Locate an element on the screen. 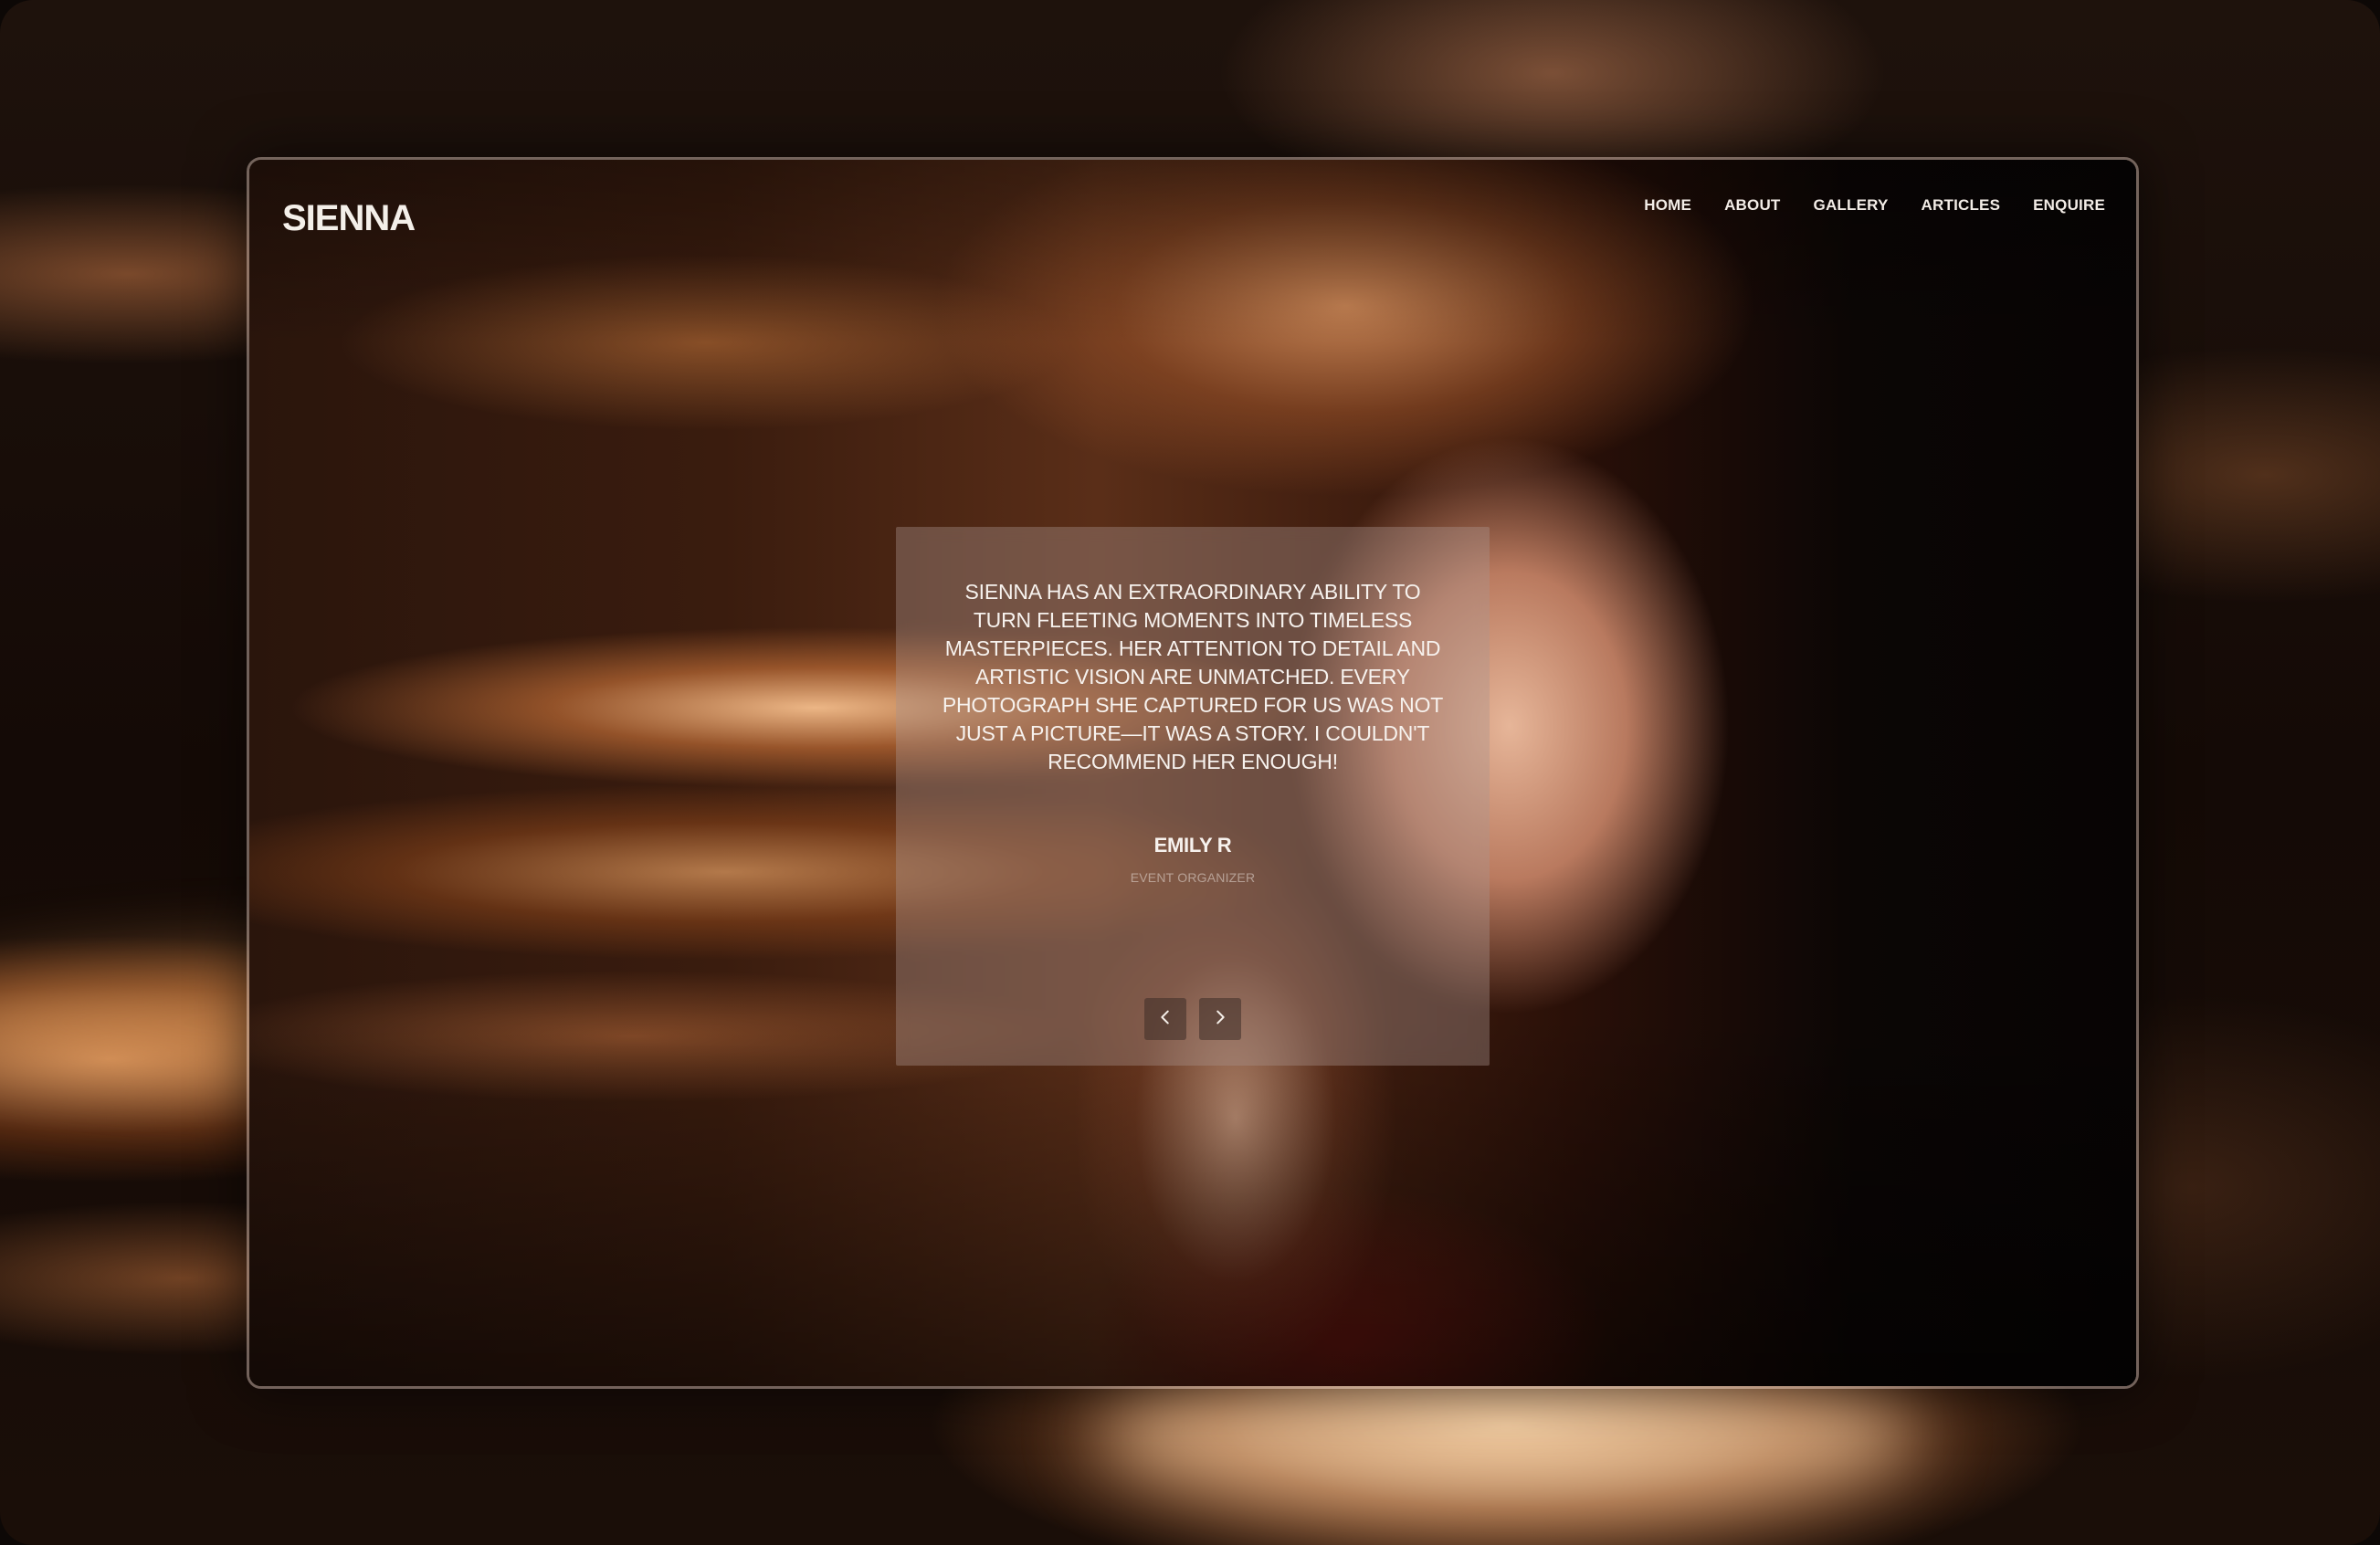  nav-item-about: ABOUT is located at coordinates (1752, 206).